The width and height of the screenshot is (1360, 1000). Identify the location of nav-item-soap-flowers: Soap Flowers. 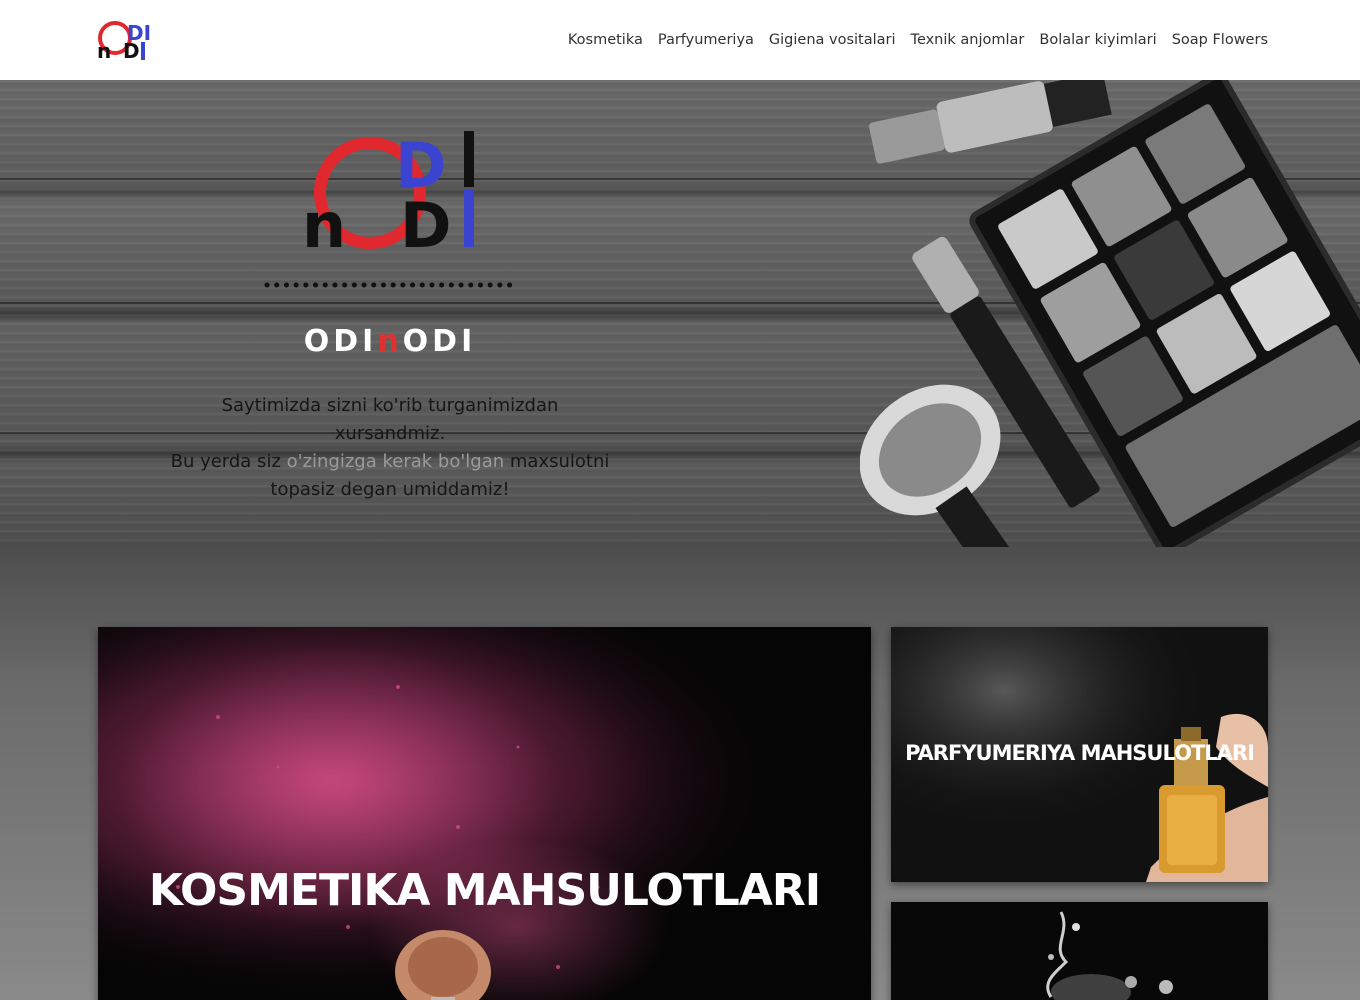
(1220, 40).